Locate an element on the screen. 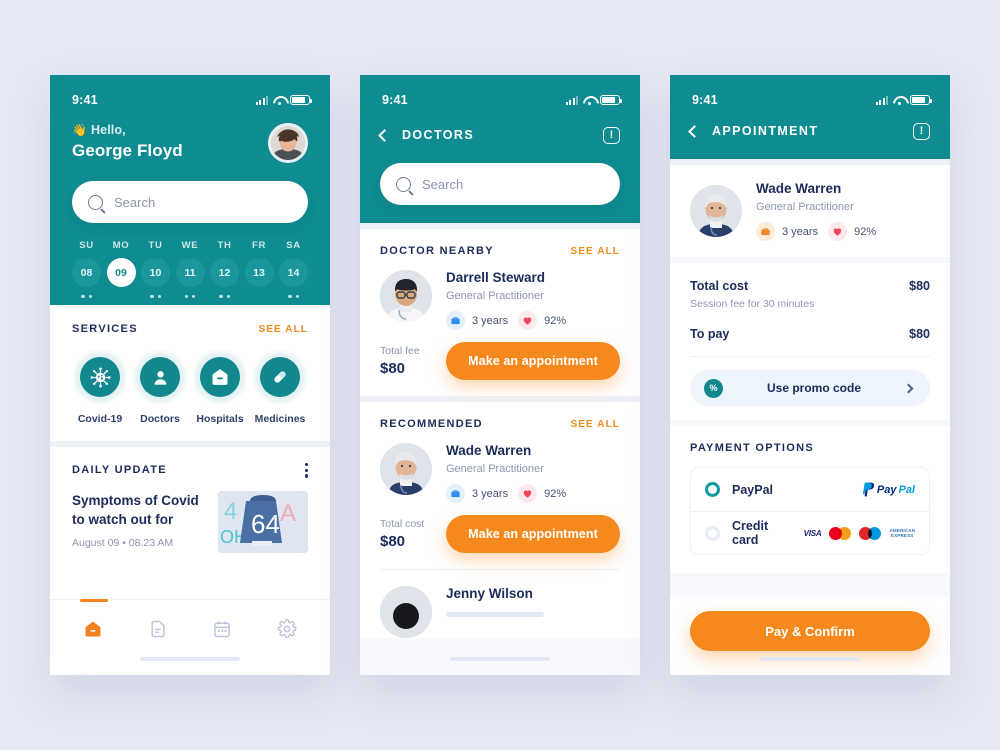 This screenshot has height=750, width=1000. day-name: FR is located at coordinates (259, 245).